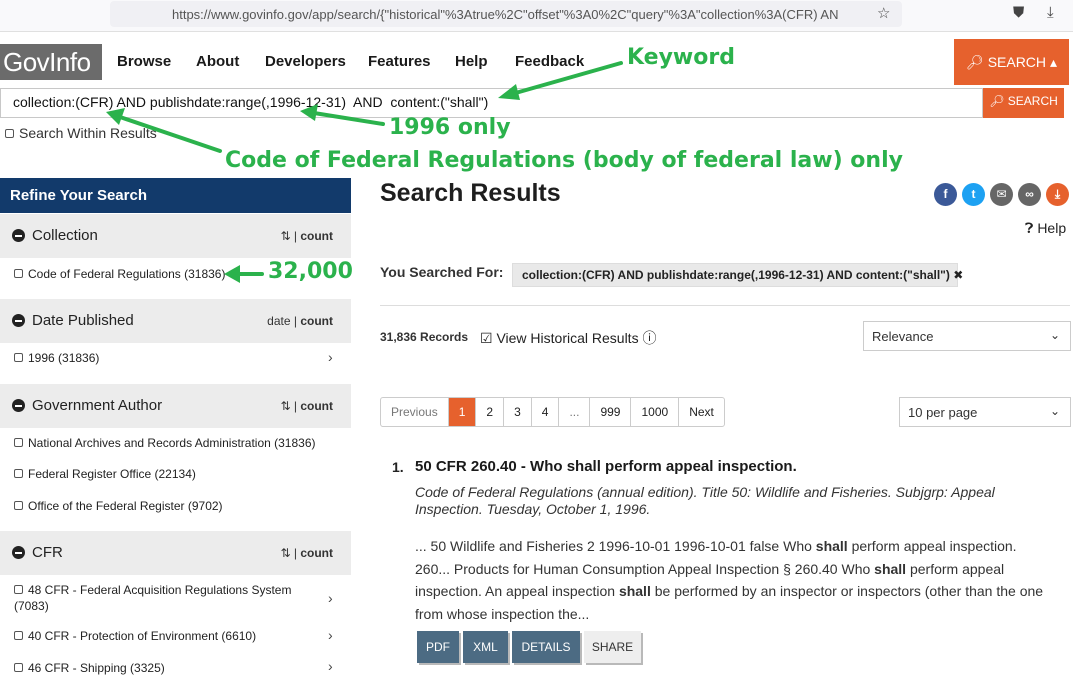 The image size is (1073, 676). I want to click on view-historical-toggle: ☑ View Historical Results ⓘ, so click(568, 338).